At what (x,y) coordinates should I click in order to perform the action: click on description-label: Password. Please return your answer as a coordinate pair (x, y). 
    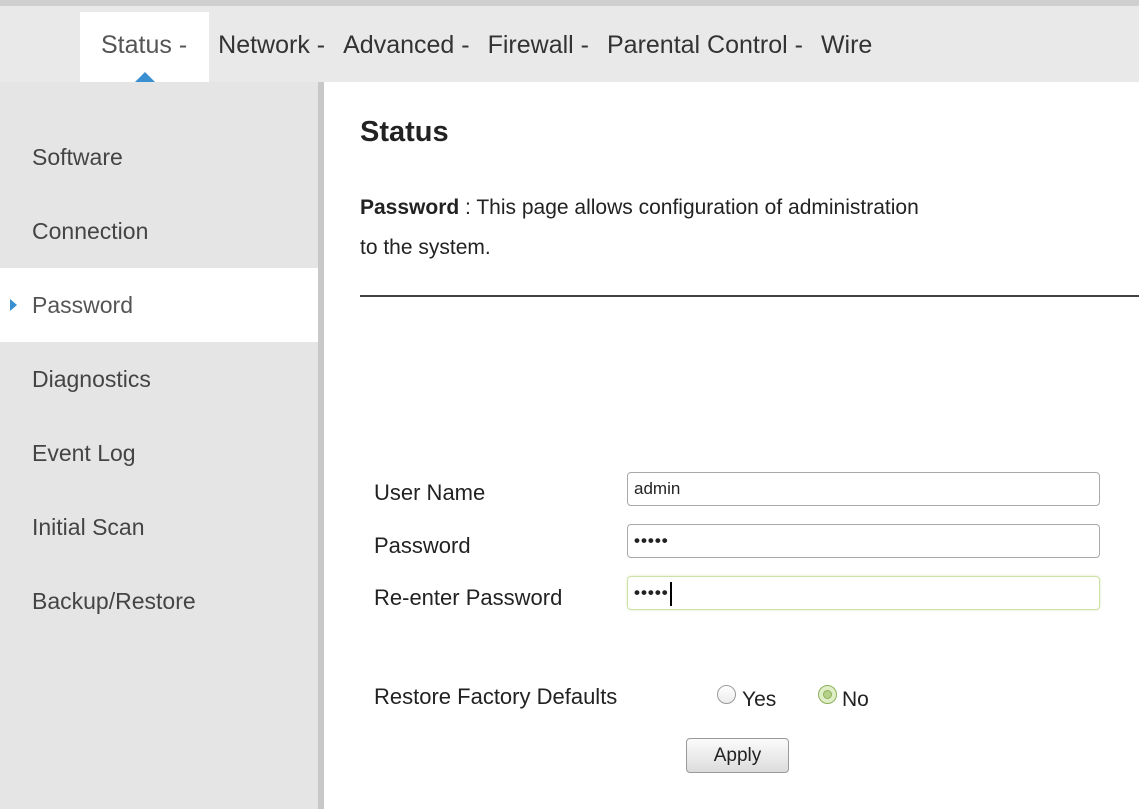
    Looking at the image, I should click on (410, 207).